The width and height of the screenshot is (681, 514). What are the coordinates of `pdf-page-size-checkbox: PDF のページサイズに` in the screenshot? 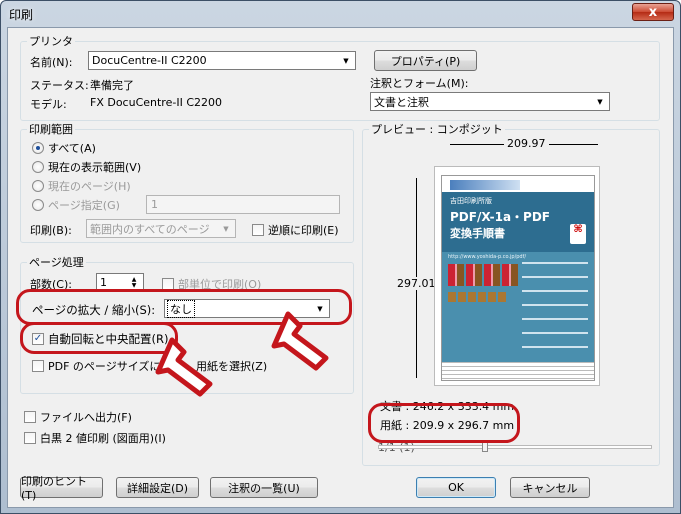 It's located at (96, 366).